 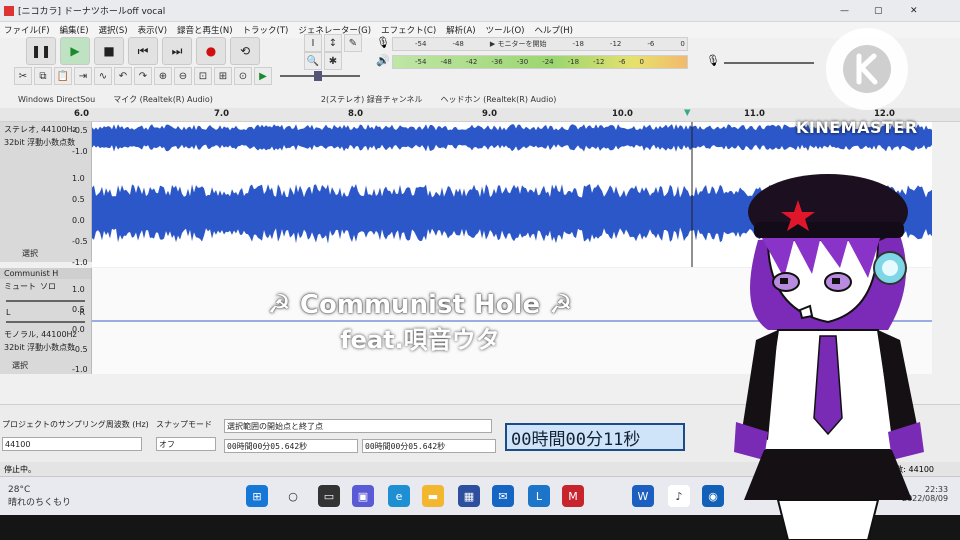 I want to click on ruler-tick: 11.0, so click(x=754, y=114).